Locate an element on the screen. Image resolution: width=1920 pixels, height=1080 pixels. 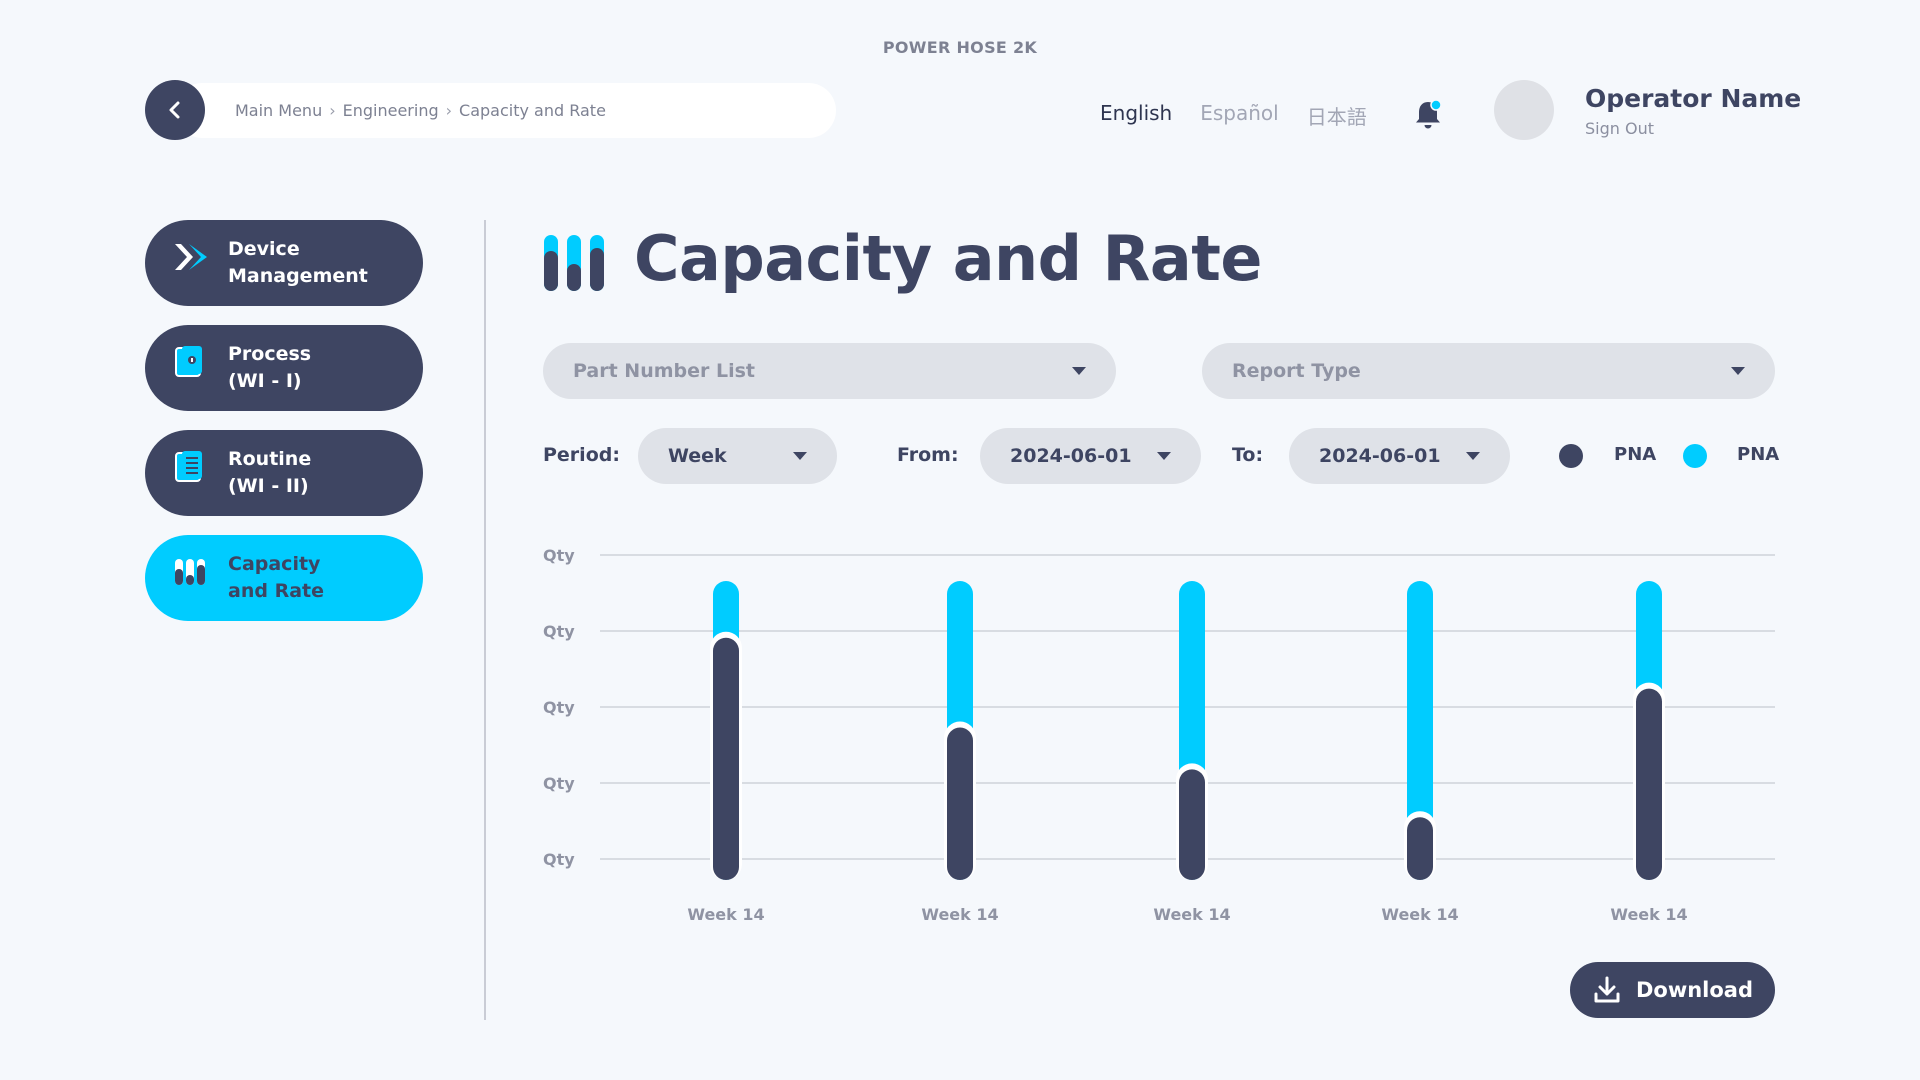
legend-label-series-2: PNA is located at coordinates (1758, 454).